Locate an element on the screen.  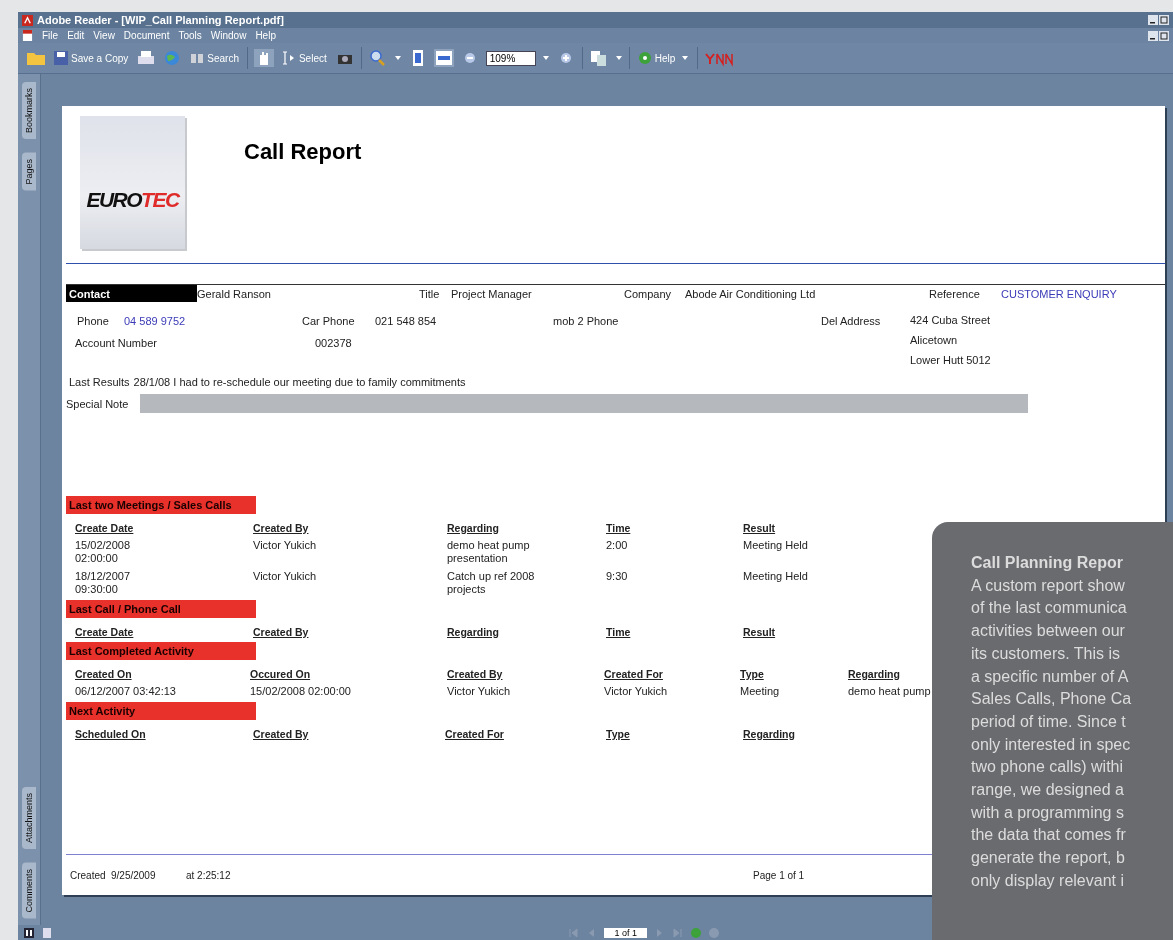
menu-item: File is located at coordinates (50, 35).